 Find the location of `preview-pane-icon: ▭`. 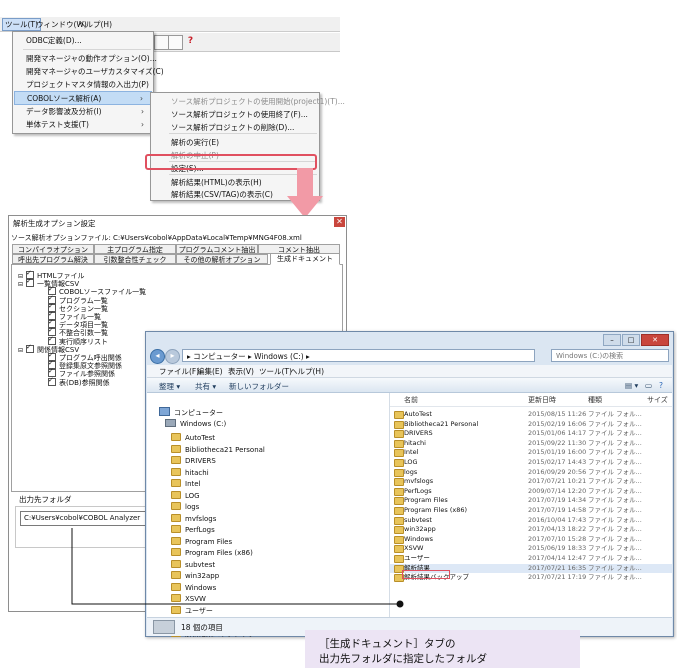

preview-pane-icon: ▭ is located at coordinates (648, 385).